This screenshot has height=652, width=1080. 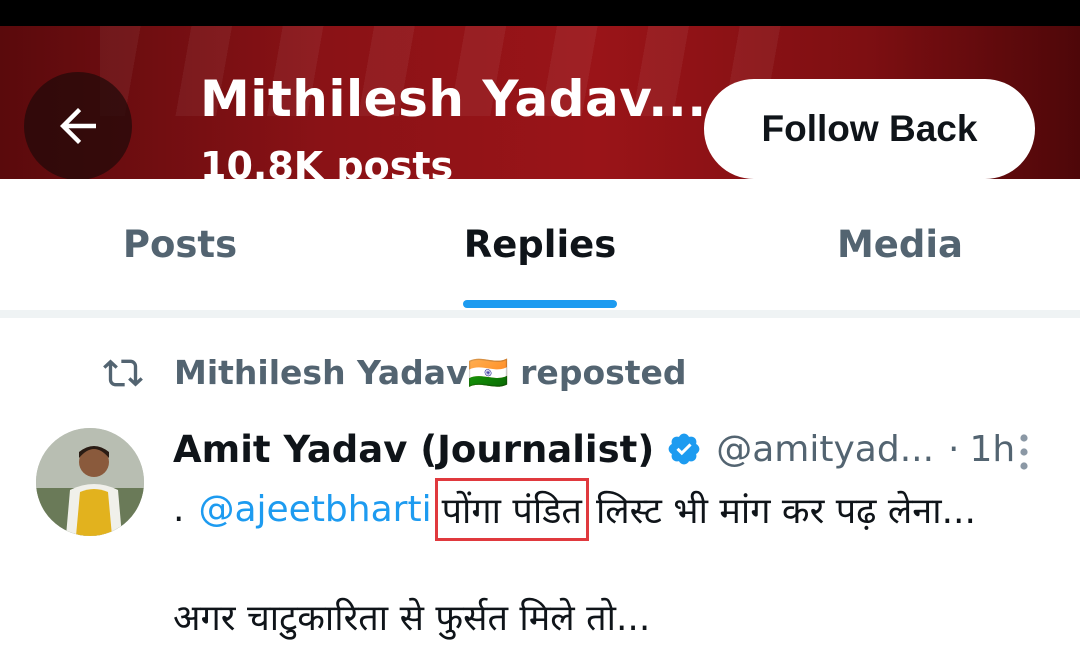 What do you see at coordinates (327, 161) in the screenshot?
I see `post-count: 10.8K posts` at bounding box center [327, 161].